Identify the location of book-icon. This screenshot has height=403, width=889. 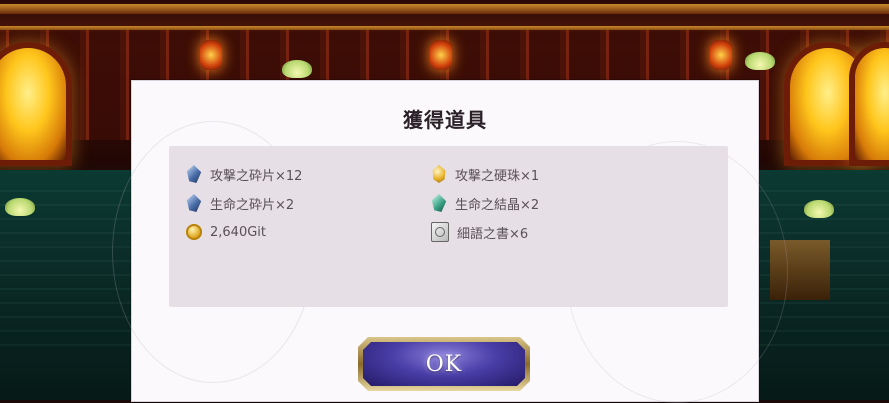
(440, 232).